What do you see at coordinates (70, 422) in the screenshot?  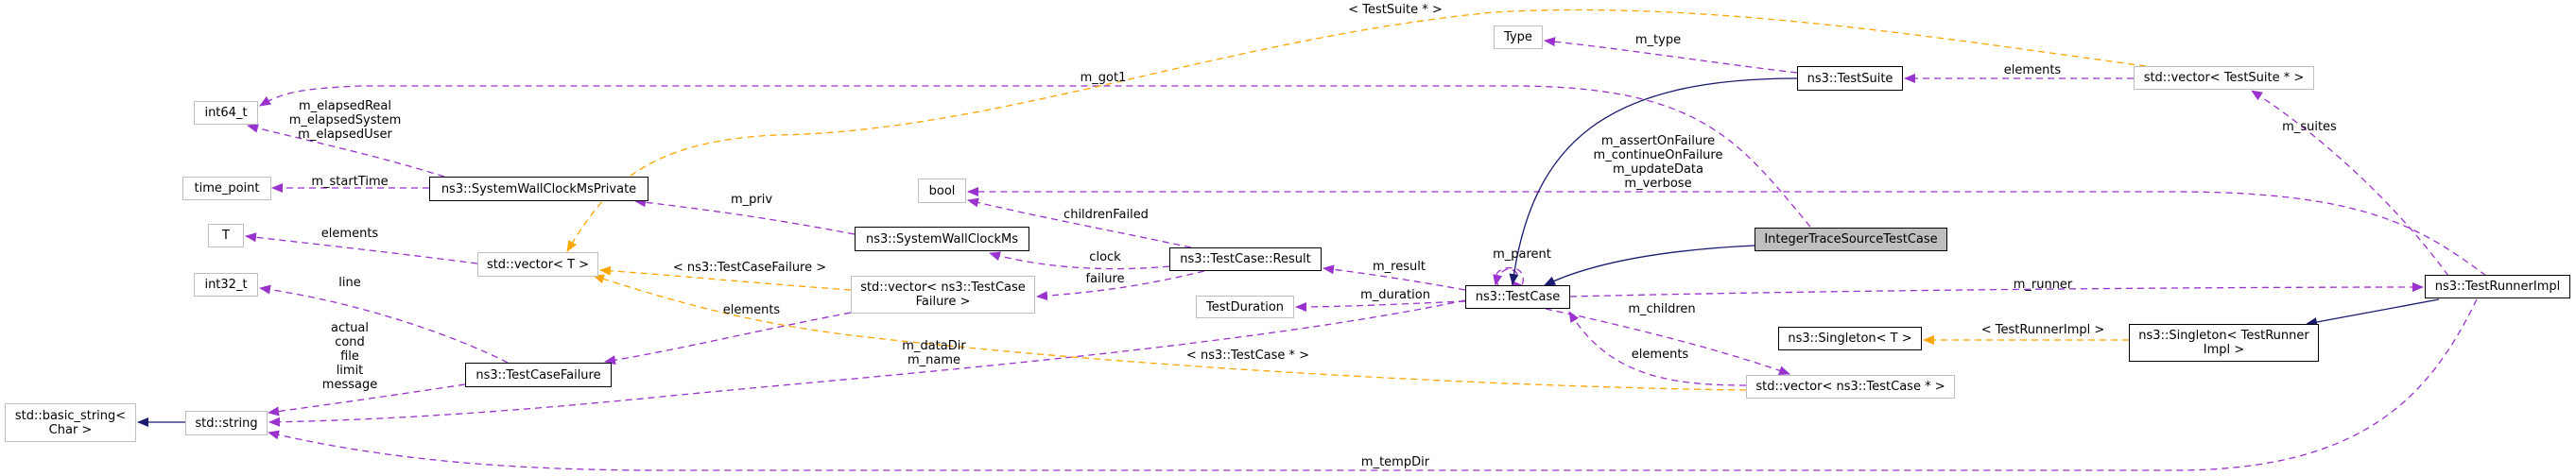 I see `node-basic-string: std::basic_string< Char >` at bounding box center [70, 422].